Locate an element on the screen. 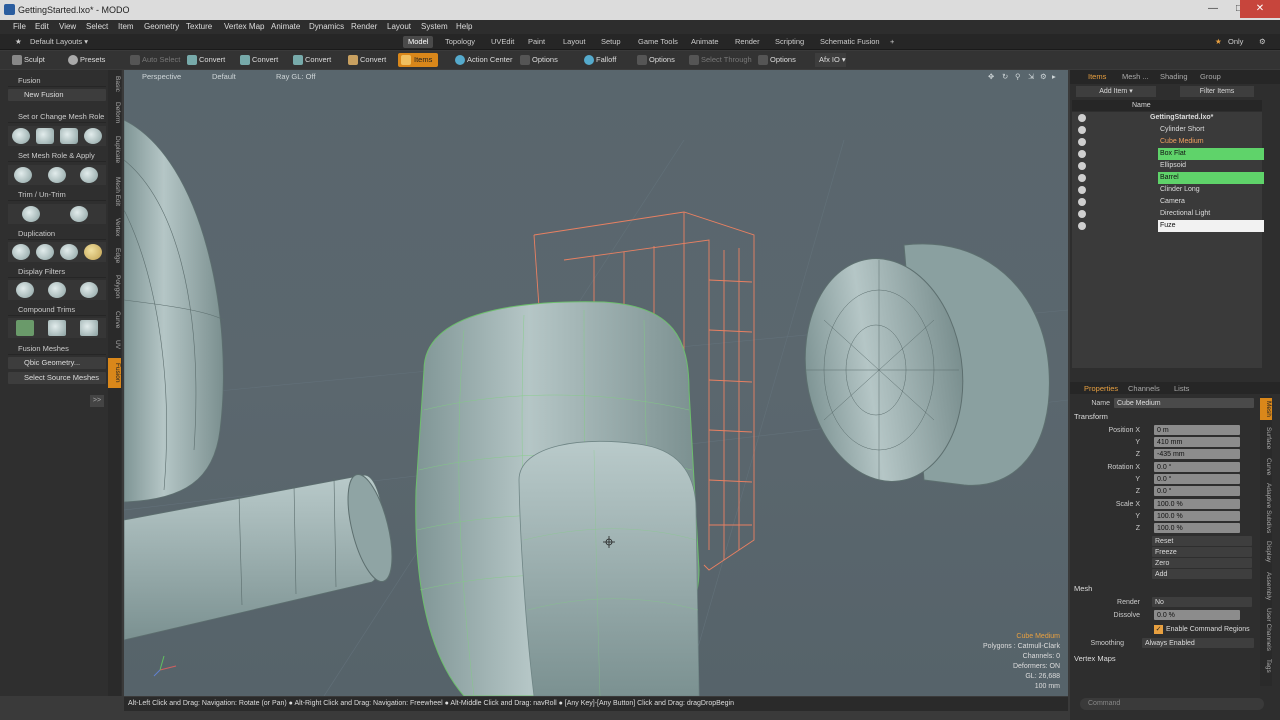 The image size is (1280, 720). tab-paint: Paint is located at coordinates (536, 42).